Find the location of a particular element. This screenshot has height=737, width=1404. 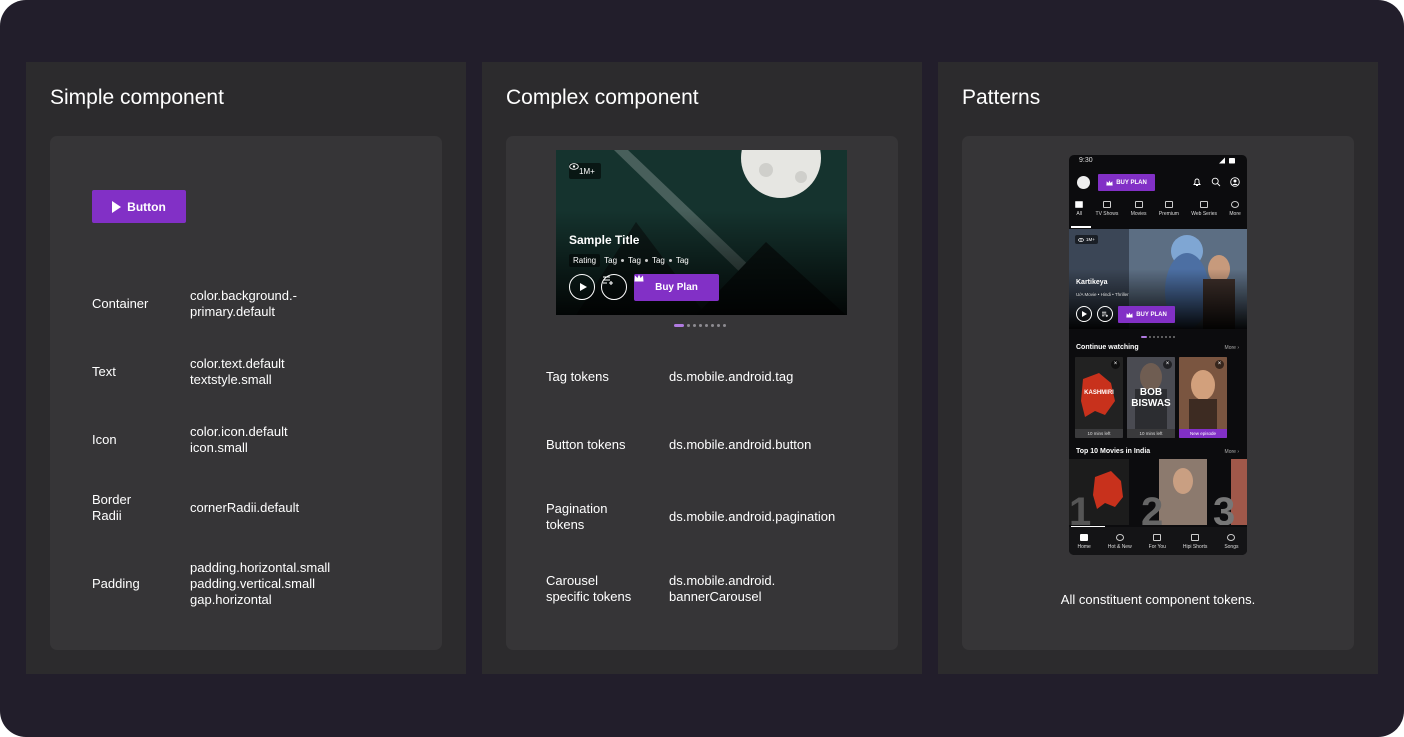

hero-watchlist-button is located at coordinates (1105, 314).